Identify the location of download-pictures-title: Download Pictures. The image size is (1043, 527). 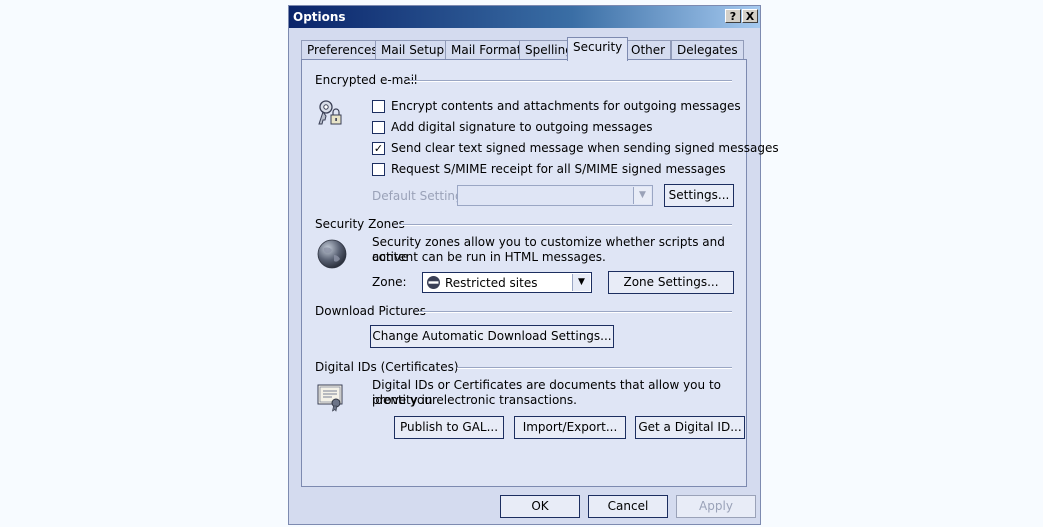
(370, 311).